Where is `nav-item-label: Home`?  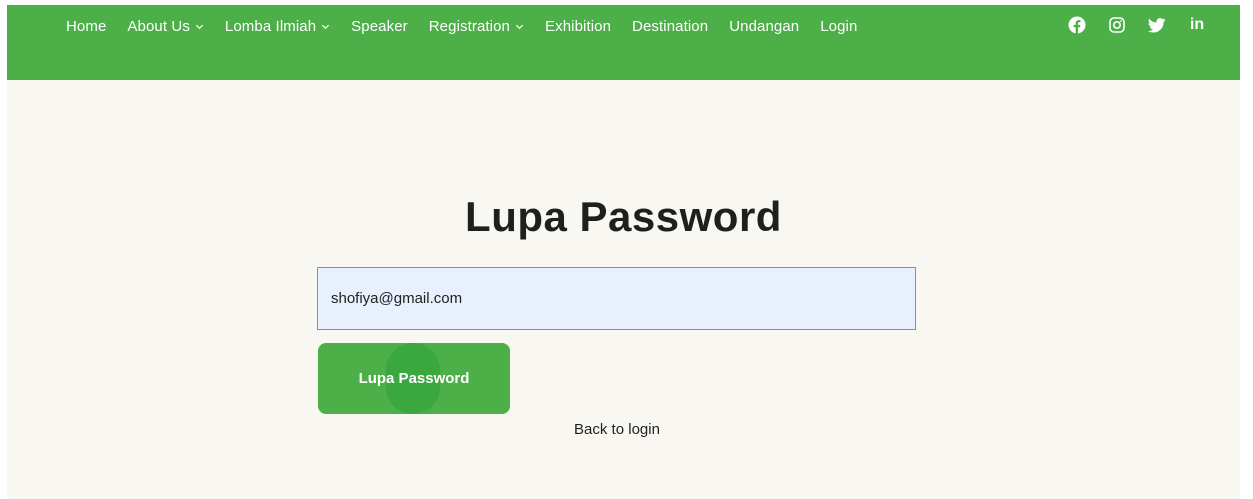
nav-item-label: Home is located at coordinates (86, 26).